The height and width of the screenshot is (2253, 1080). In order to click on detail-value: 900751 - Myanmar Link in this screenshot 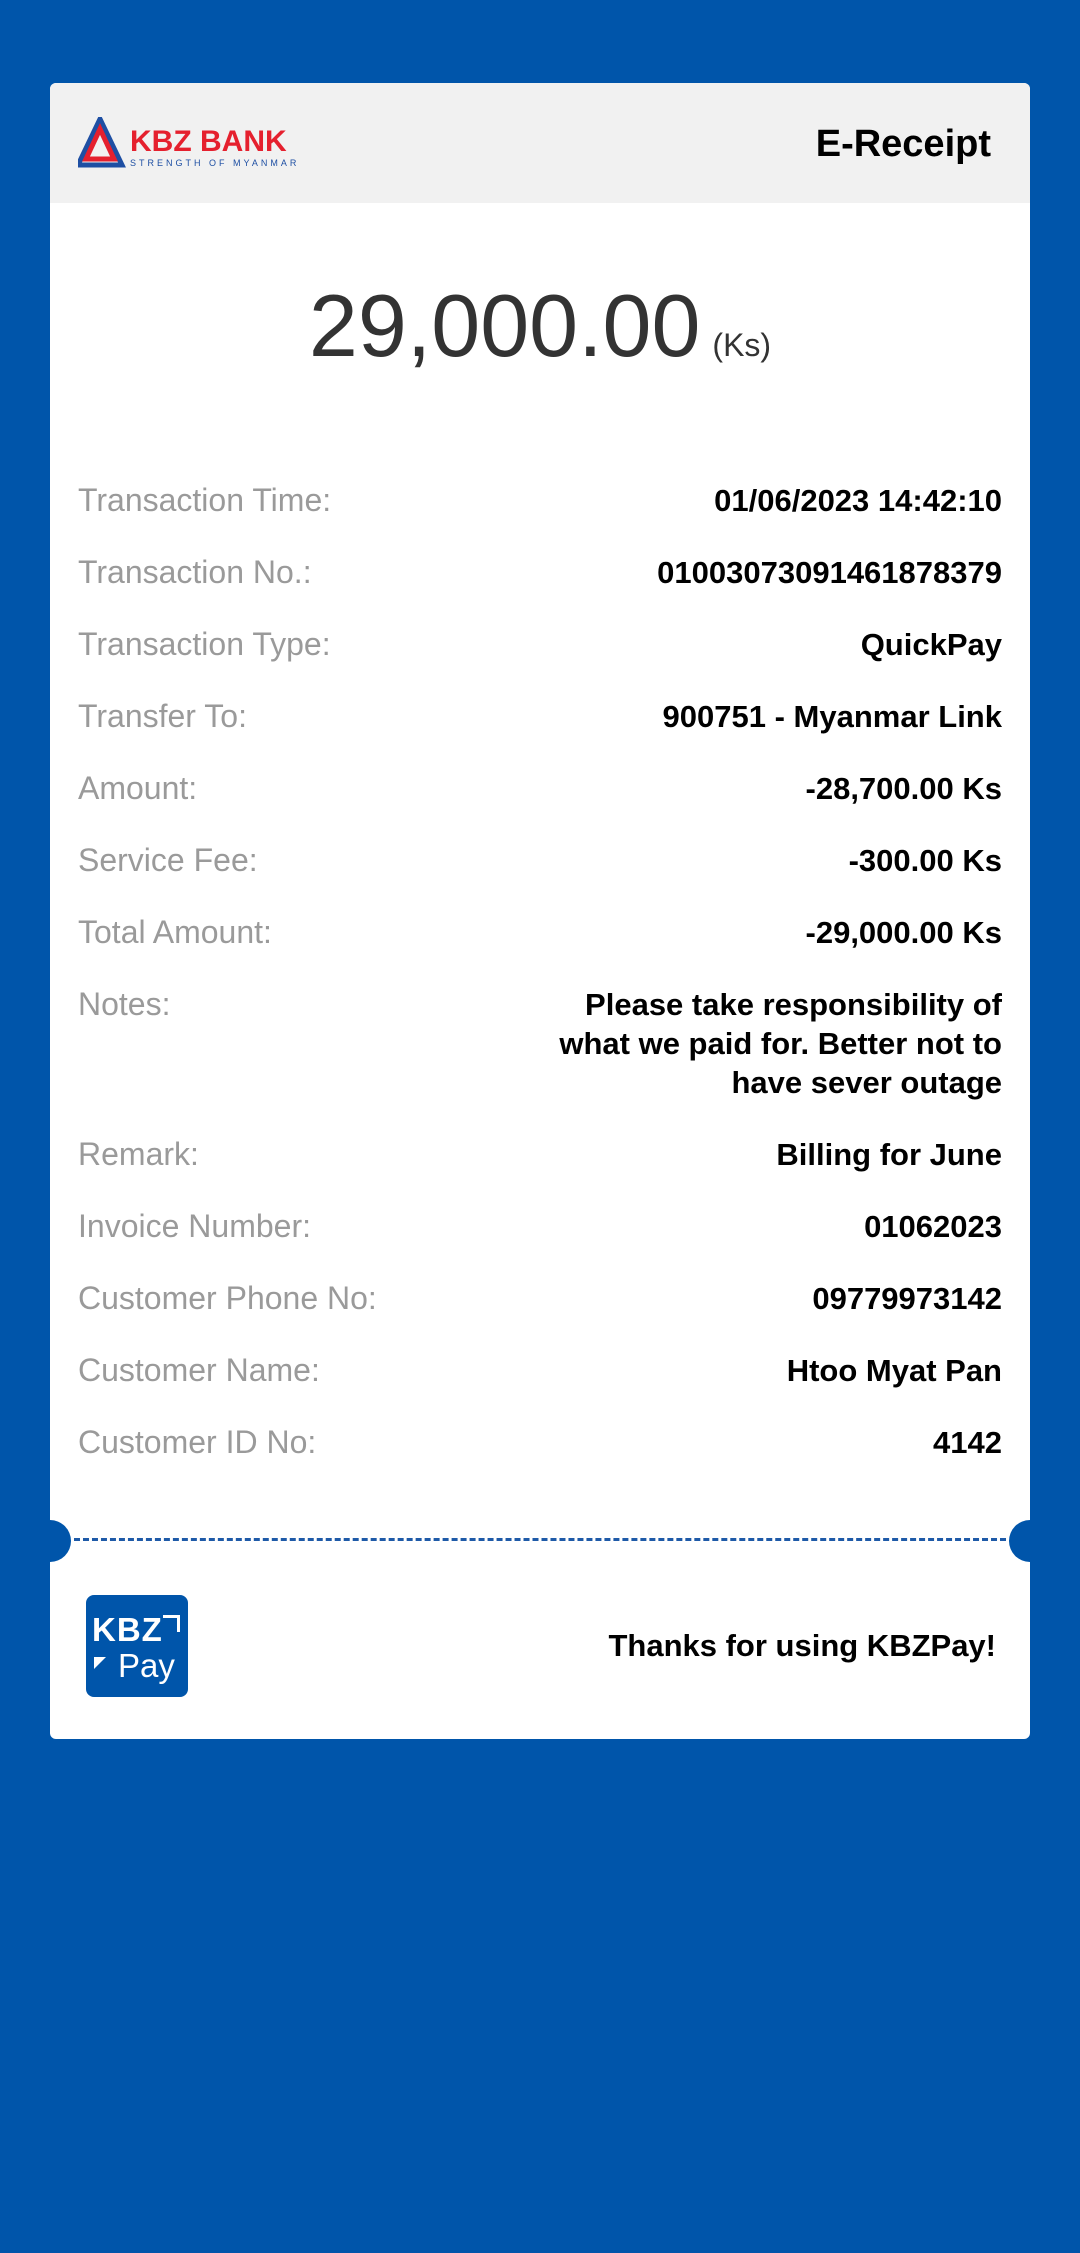, I will do `click(832, 716)`.